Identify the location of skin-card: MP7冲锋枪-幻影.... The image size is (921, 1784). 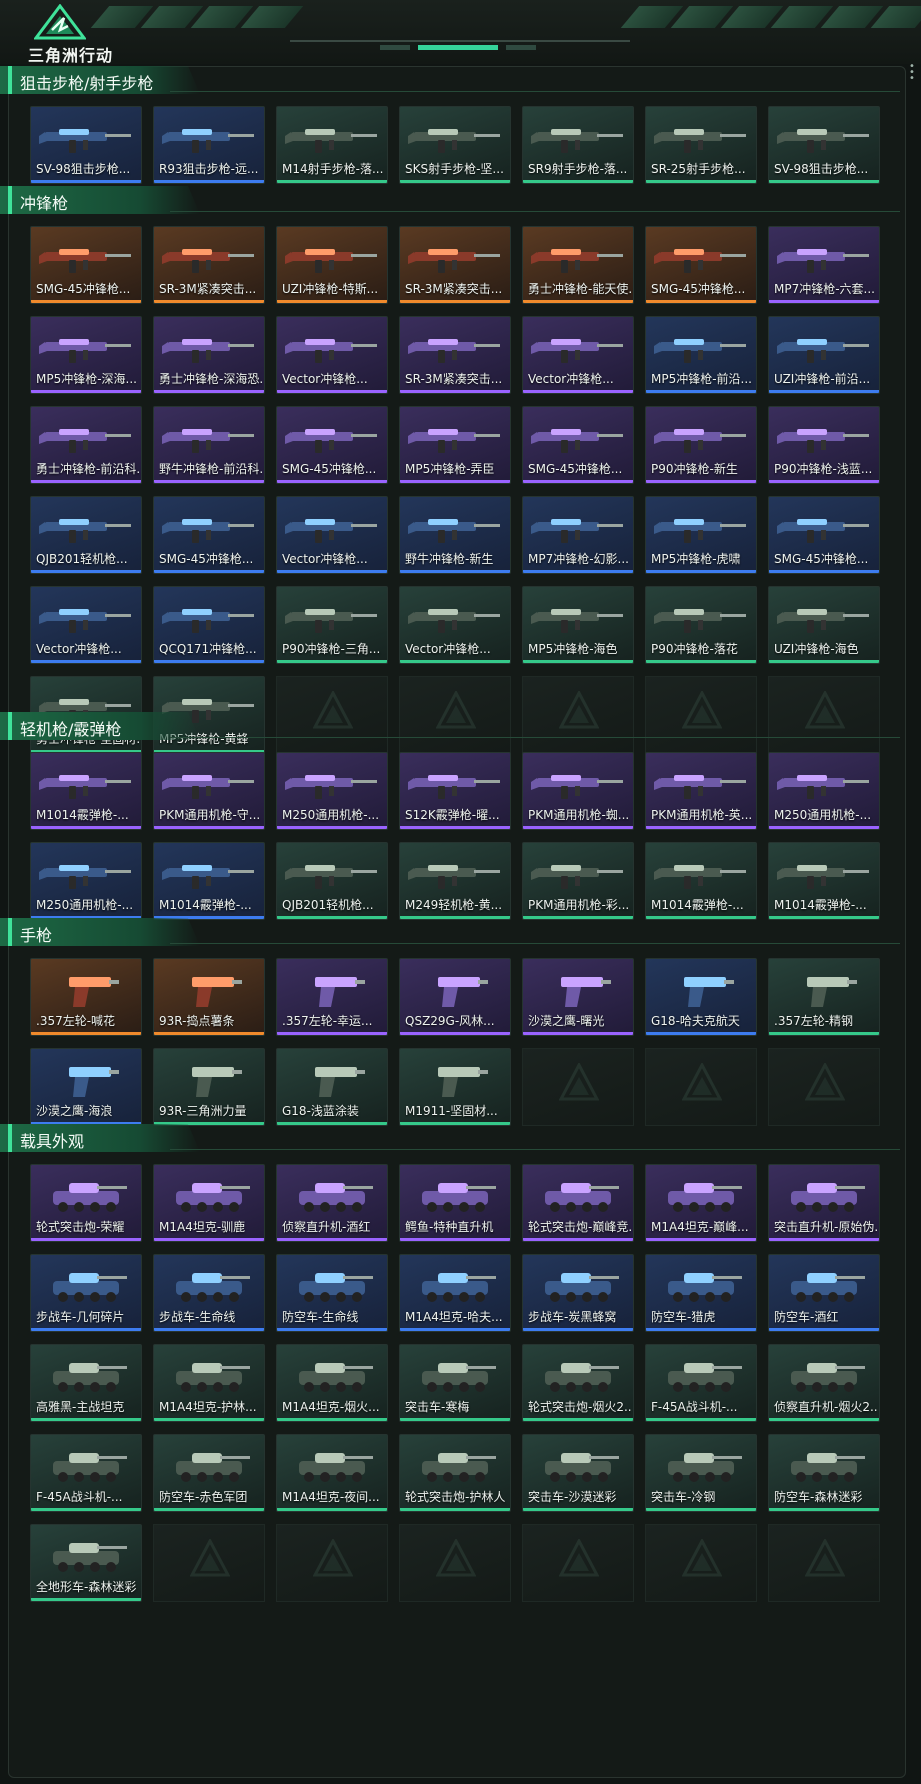
(578, 535).